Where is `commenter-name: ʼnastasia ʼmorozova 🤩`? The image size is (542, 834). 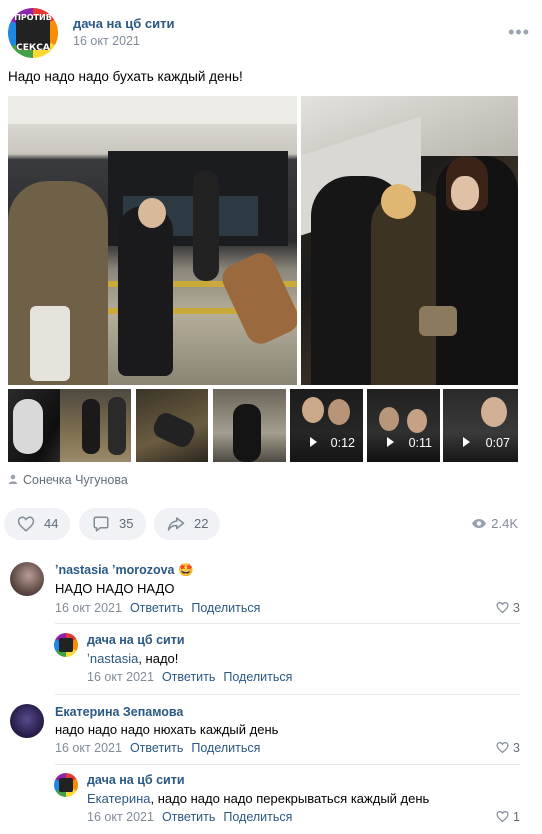 commenter-name: ʼnastasia ʼmorozova 🤩 is located at coordinates (124, 570).